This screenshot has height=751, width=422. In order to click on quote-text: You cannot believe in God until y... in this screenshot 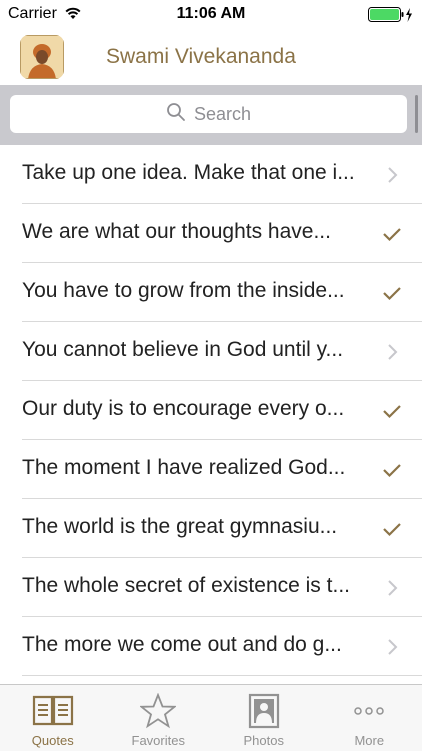, I will do `click(182, 350)`.